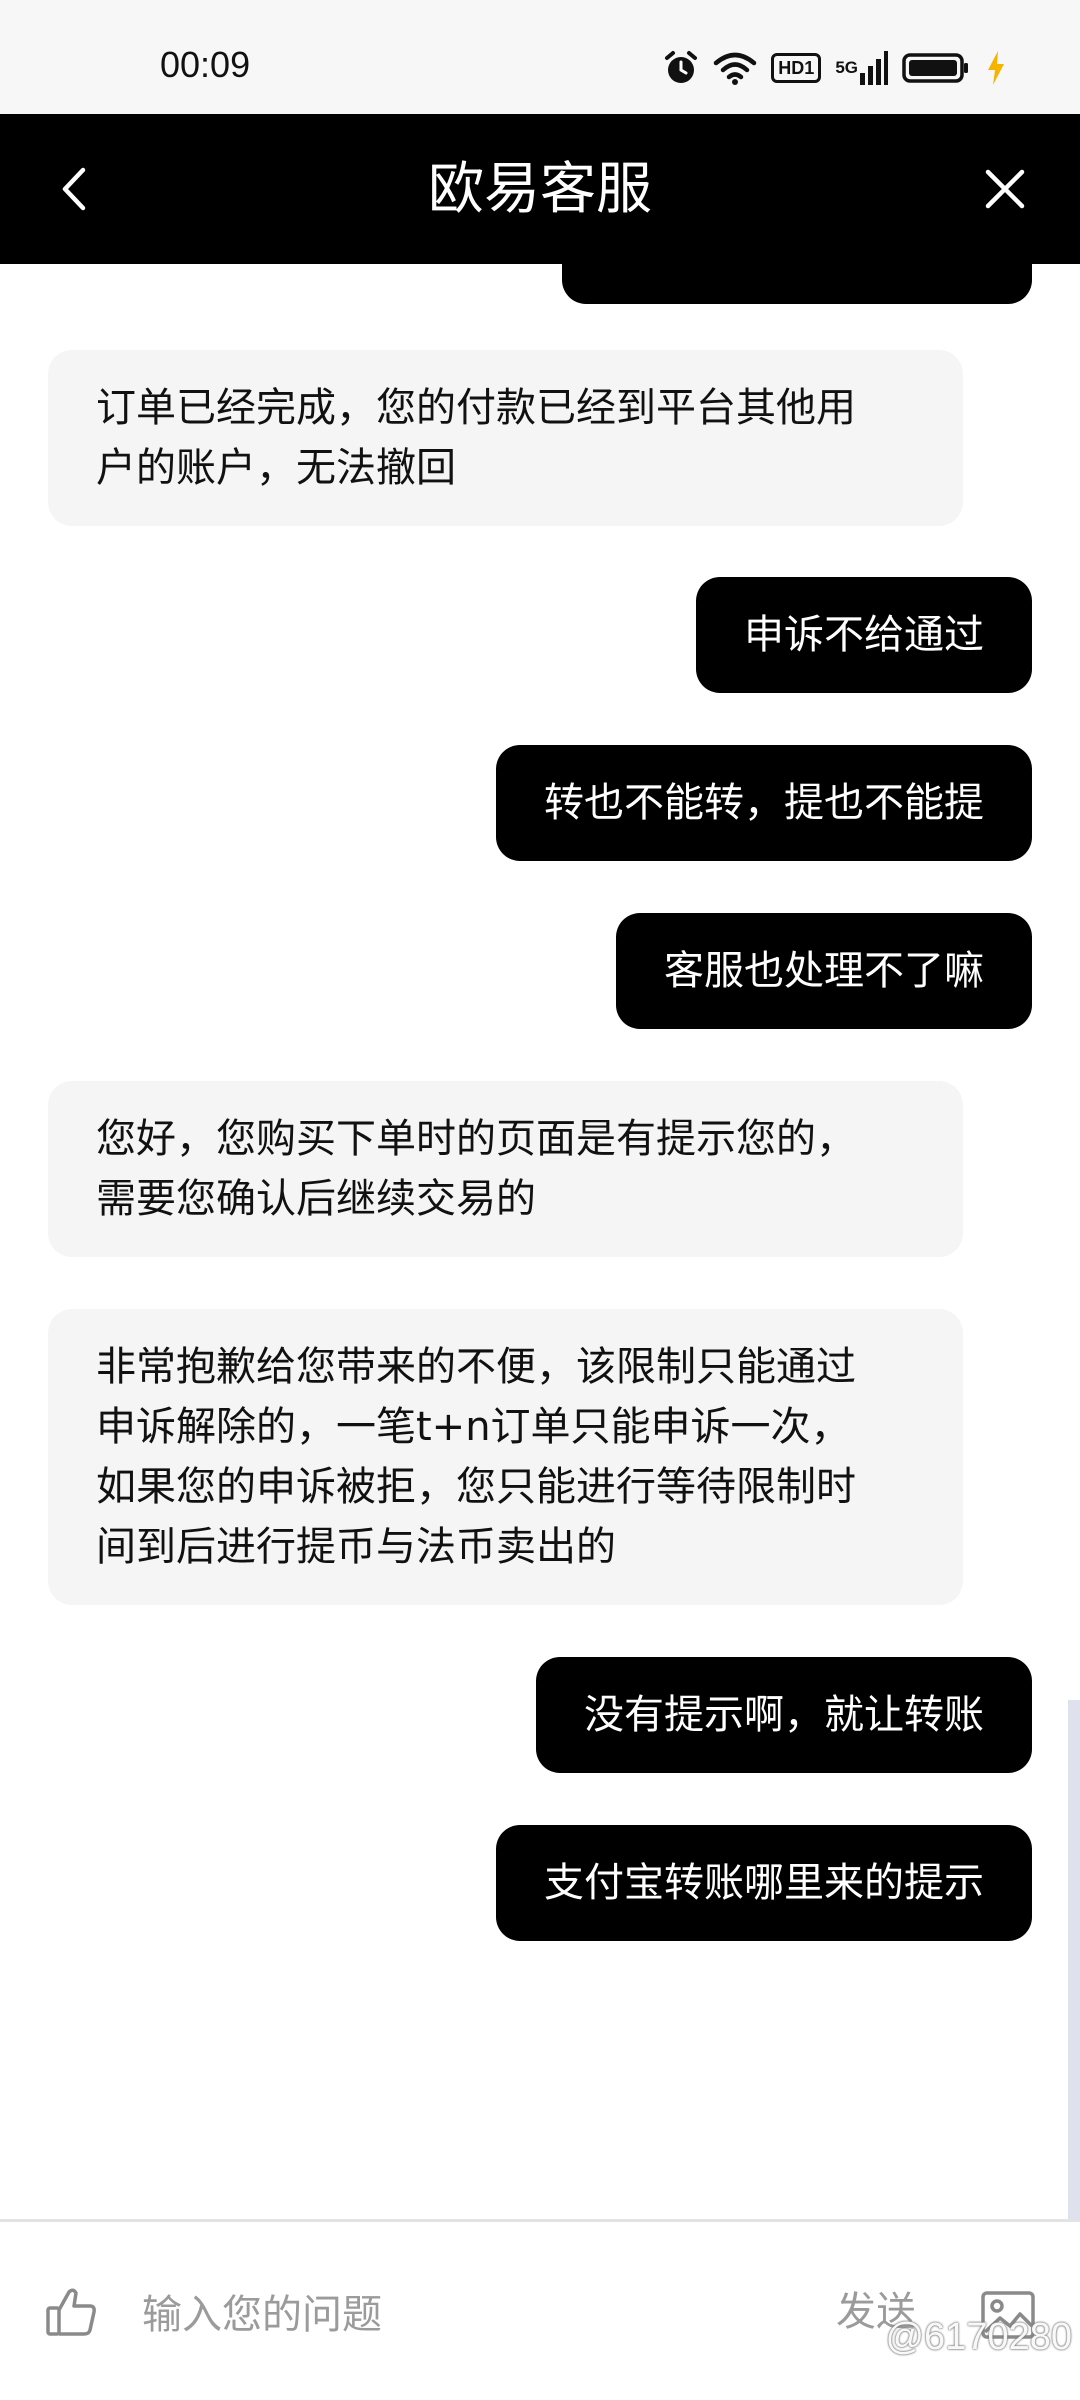 The height and width of the screenshot is (2400, 1080). Describe the element at coordinates (834, 68) in the screenshot. I see `status-icons: HD1 5G` at that location.